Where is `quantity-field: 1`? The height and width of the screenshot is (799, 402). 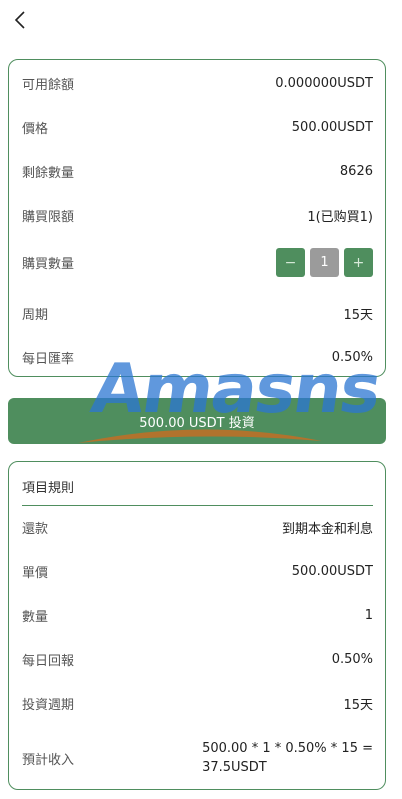
quantity-field: 1 is located at coordinates (324, 262).